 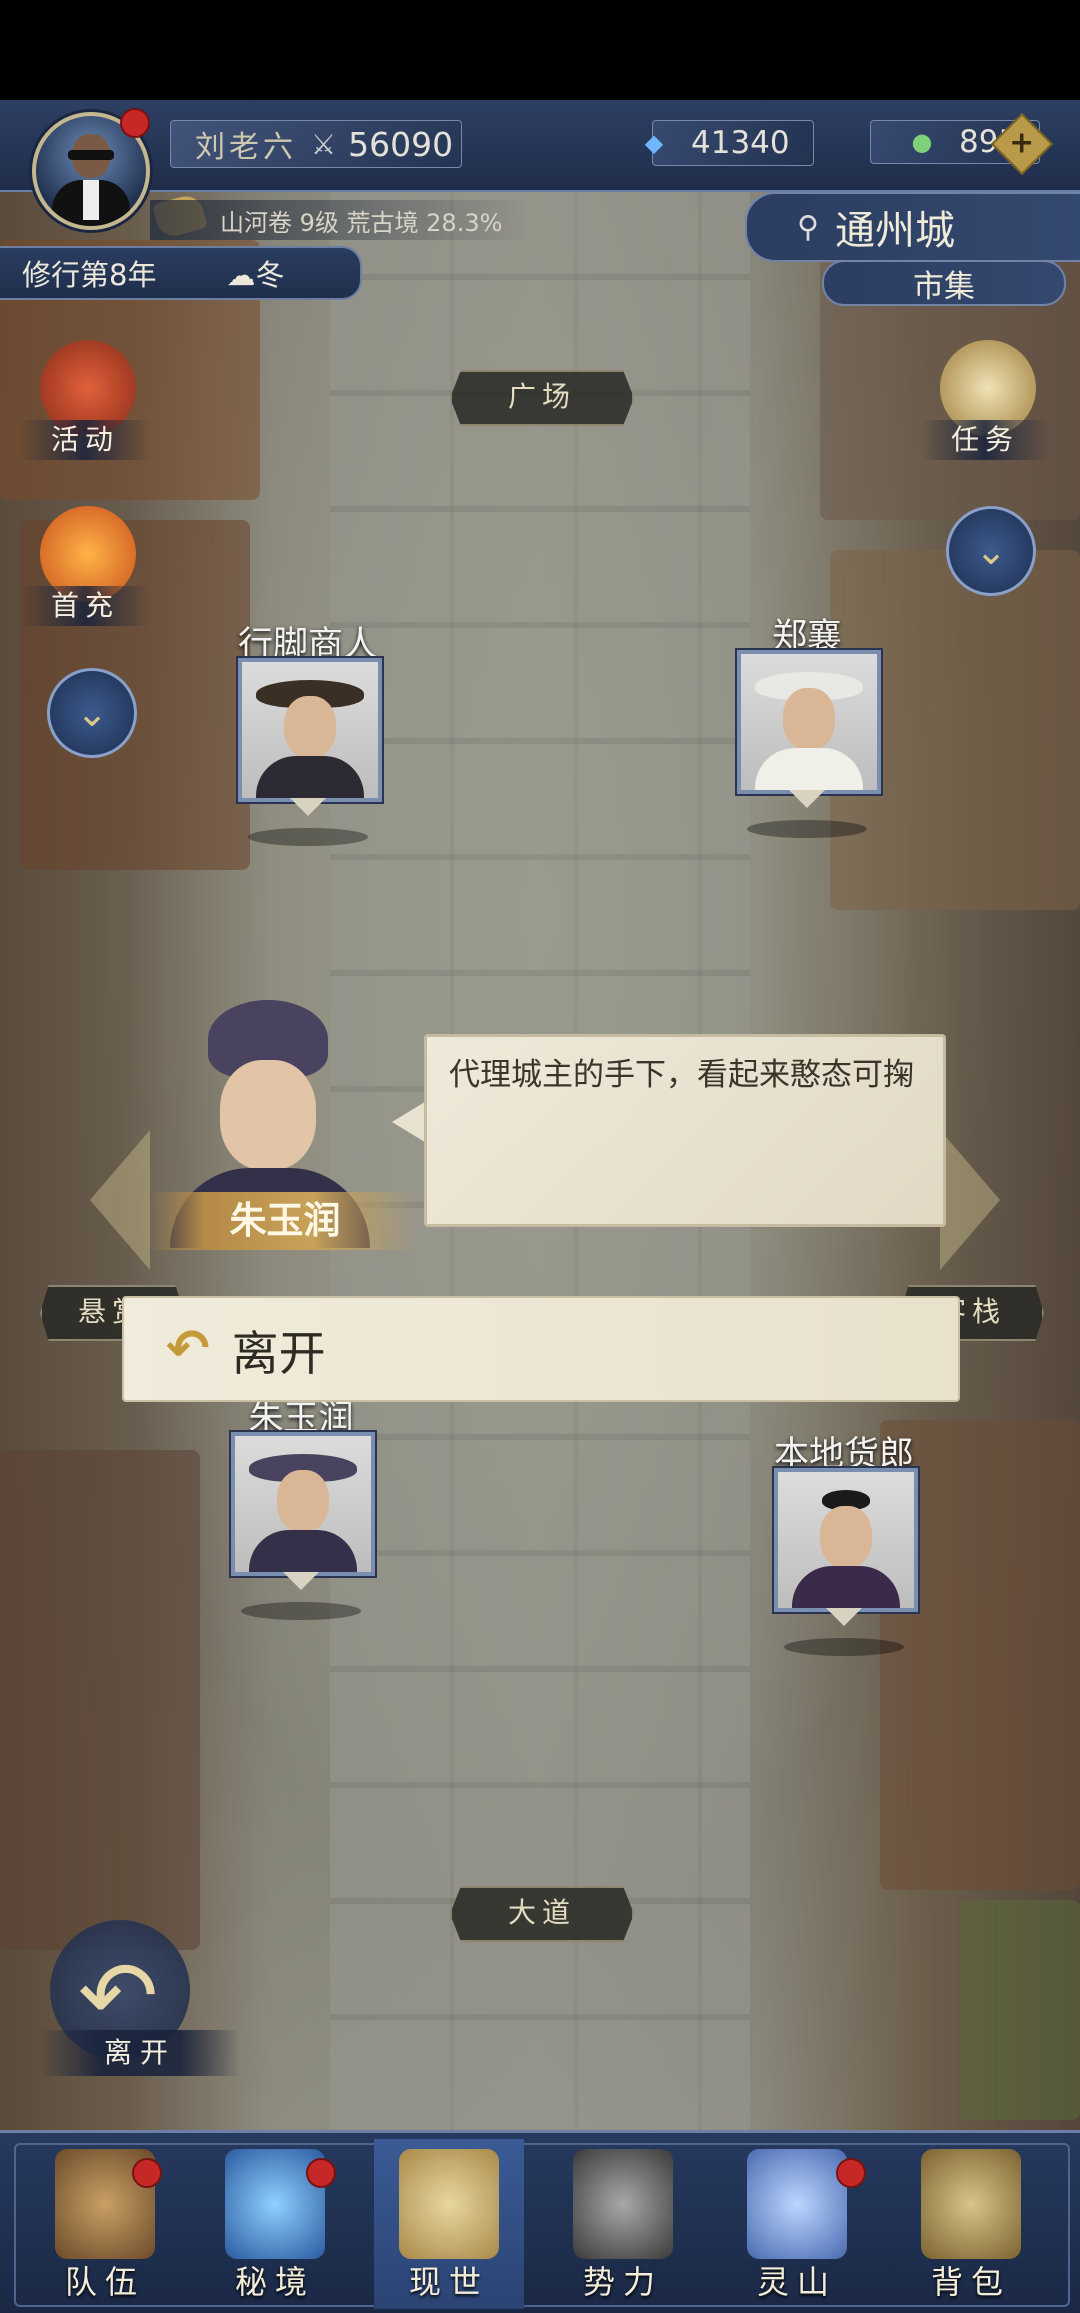 I want to click on crystal-icon: ◆, so click(x=654, y=143).